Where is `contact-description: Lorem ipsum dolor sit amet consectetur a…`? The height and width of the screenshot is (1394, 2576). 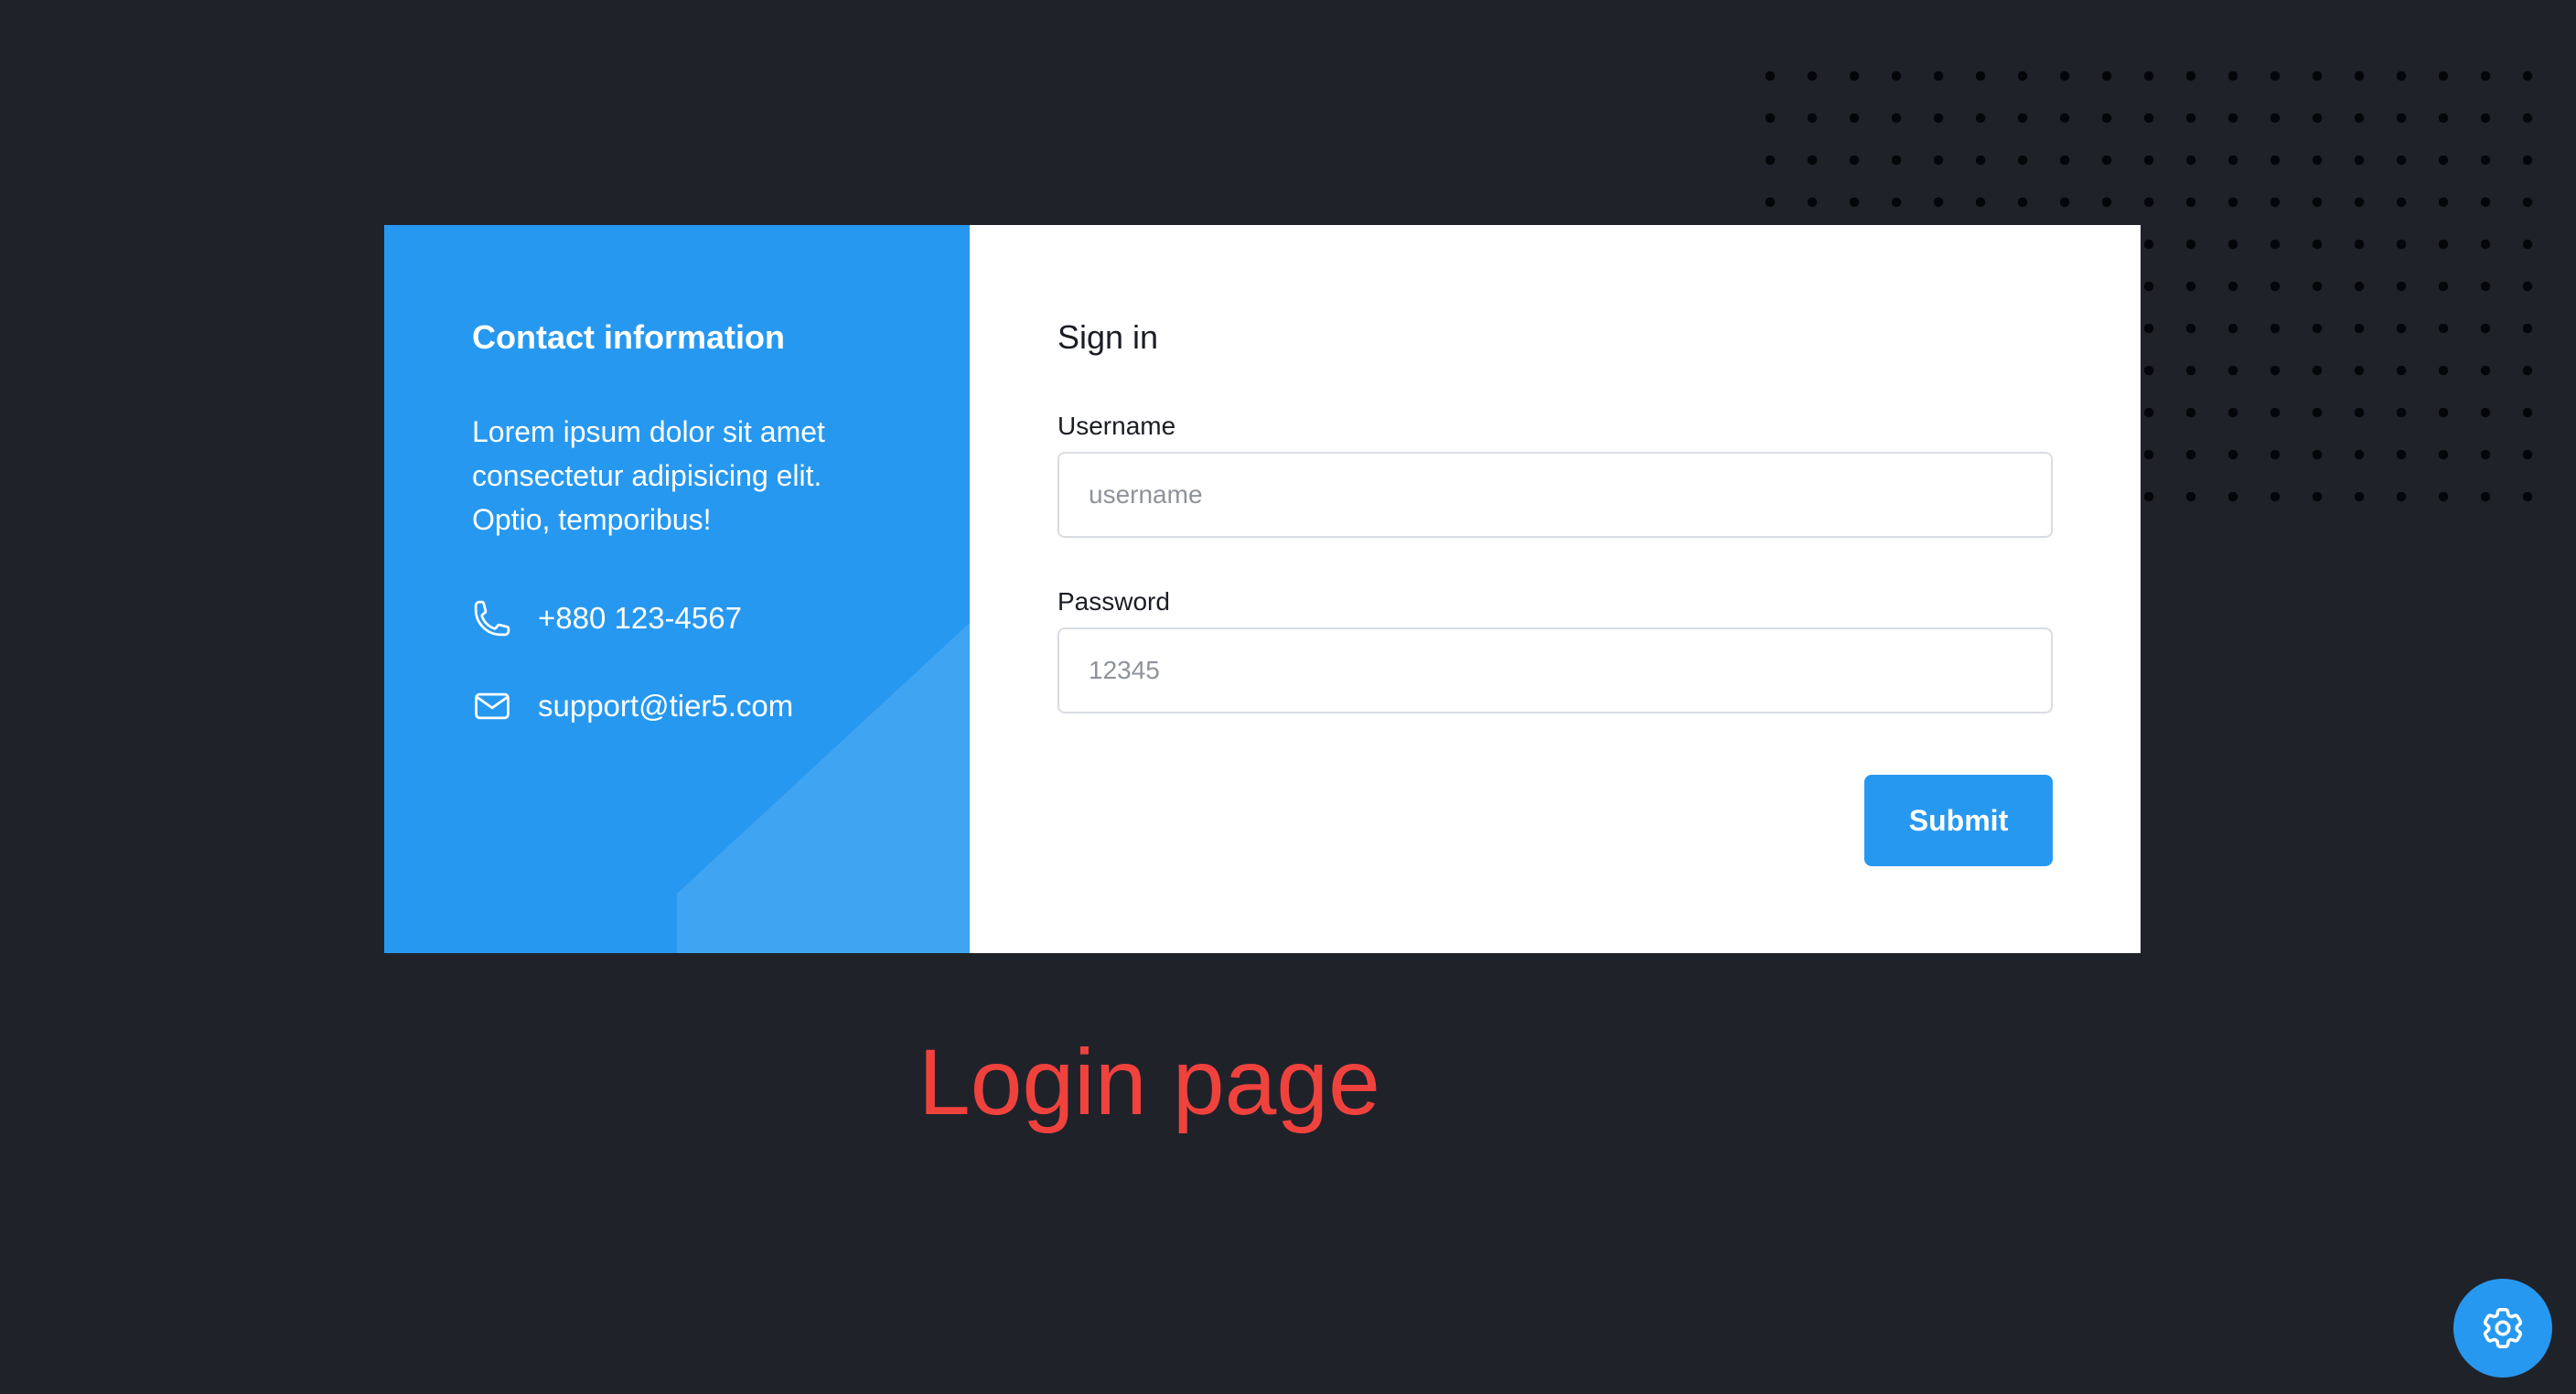 contact-description: Lorem ipsum dolor sit amet consectetur a… is located at coordinates (649, 475).